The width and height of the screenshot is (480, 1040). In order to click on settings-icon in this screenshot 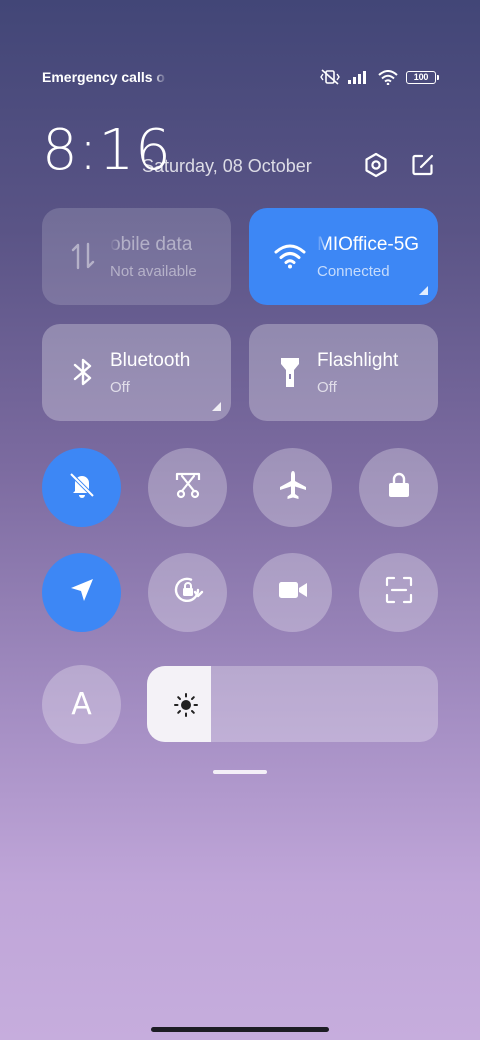, I will do `click(376, 165)`.